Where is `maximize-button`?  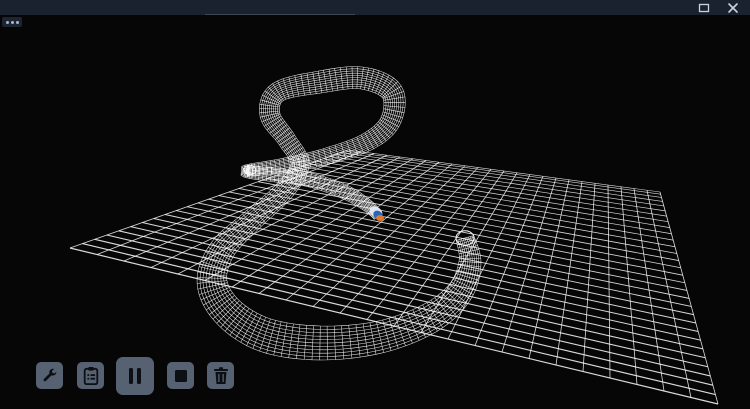 maximize-button is located at coordinates (704, 7).